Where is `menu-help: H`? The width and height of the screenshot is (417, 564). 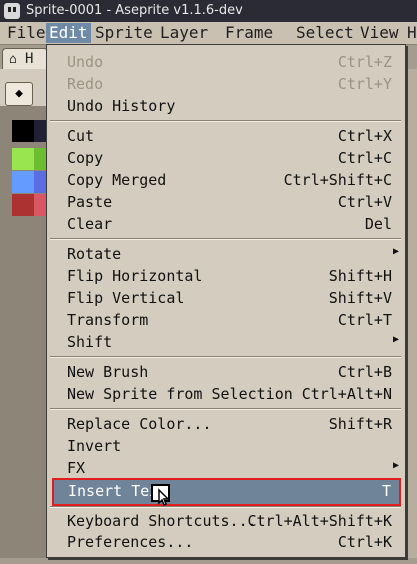 menu-help: H is located at coordinates (410, 33).